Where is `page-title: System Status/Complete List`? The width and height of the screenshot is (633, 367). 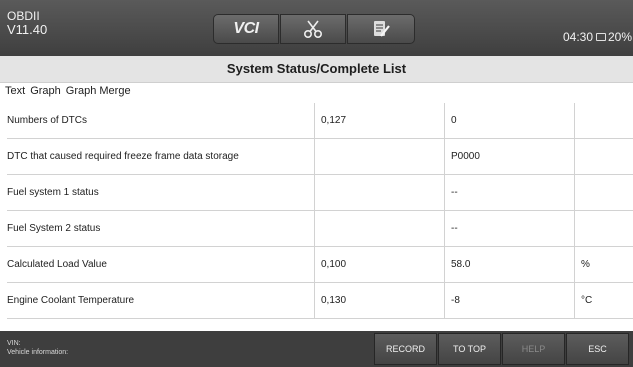 page-title: System Status/Complete List is located at coordinates (316, 69).